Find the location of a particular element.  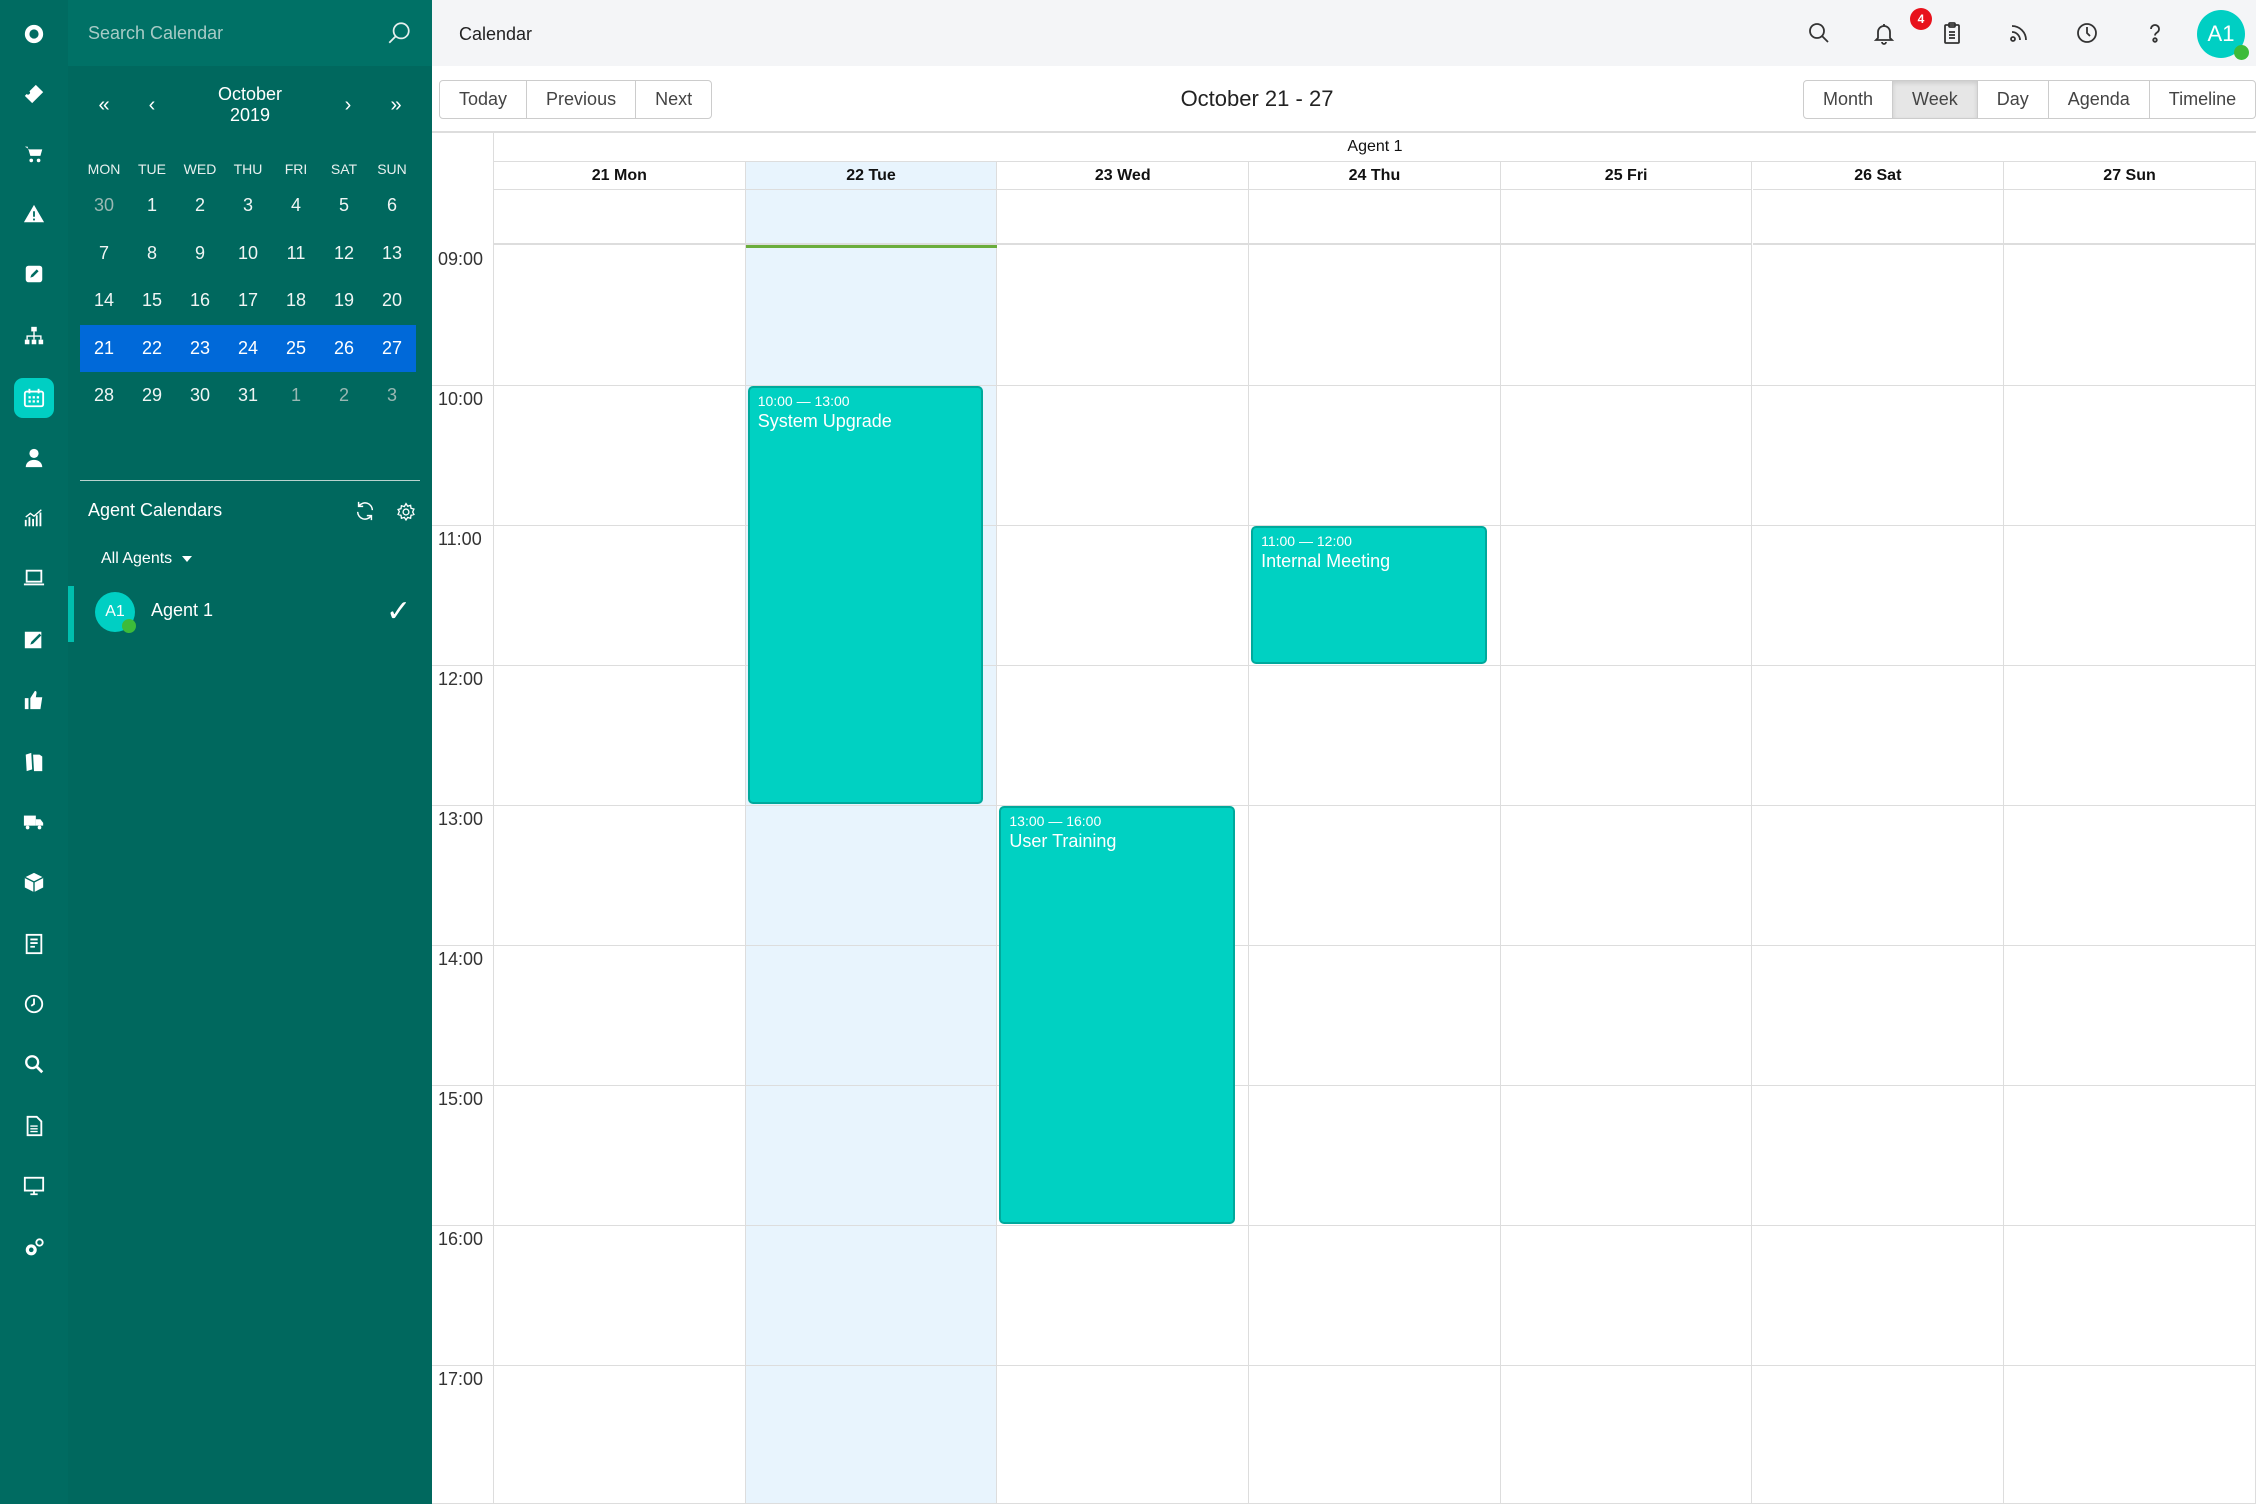

view-month-button: Month is located at coordinates (1849, 99).